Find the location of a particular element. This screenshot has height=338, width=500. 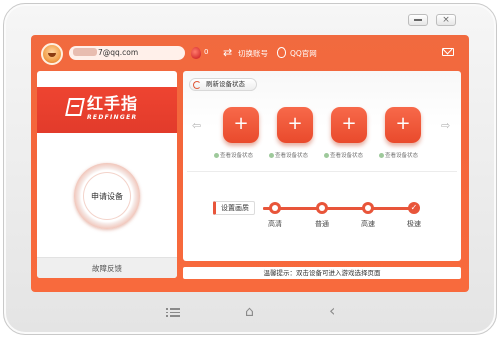

divider is located at coordinates (322, 171).